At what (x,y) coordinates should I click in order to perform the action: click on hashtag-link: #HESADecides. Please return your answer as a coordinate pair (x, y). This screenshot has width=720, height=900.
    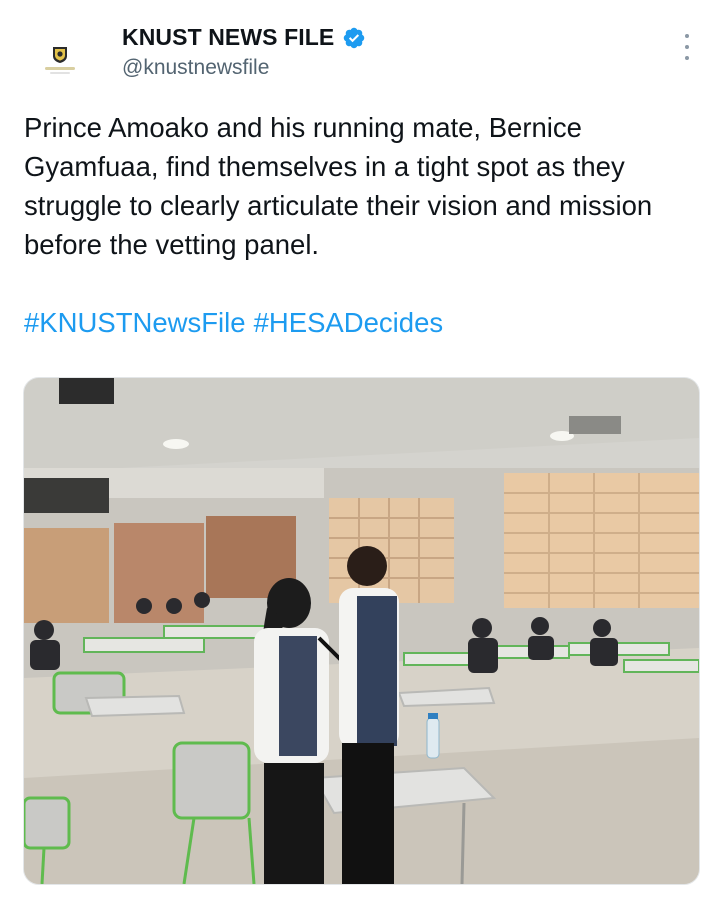
    Looking at the image, I should click on (349, 322).